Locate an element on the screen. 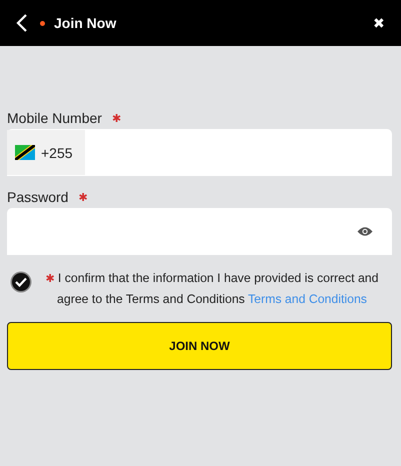 The height and width of the screenshot is (466, 401). close-button: ✖ is located at coordinates (379, 23).